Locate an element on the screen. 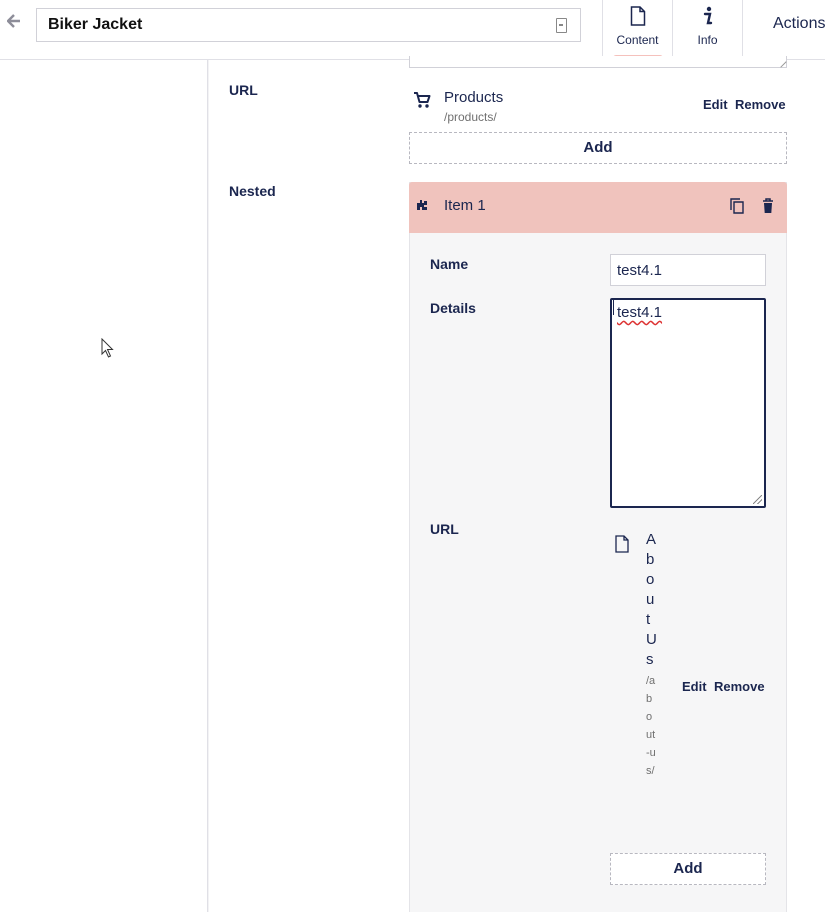 The width and height of the screenshot is (825, 912). actions-menu-button: Actions is located at coordinates (783, 29).